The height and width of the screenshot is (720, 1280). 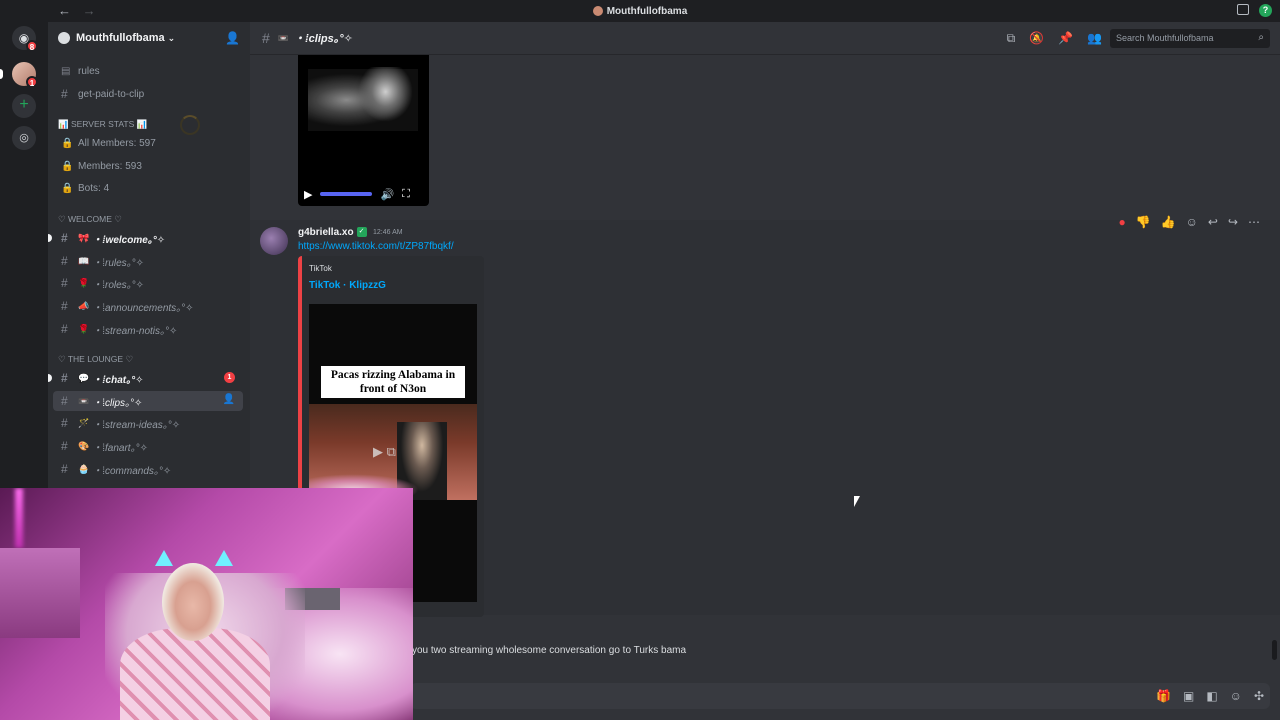 What do you see at coordinates (1192, 222) in the screenshot?
I see `add-reaction-icon: ☺` at bounding box center [1192, 222].